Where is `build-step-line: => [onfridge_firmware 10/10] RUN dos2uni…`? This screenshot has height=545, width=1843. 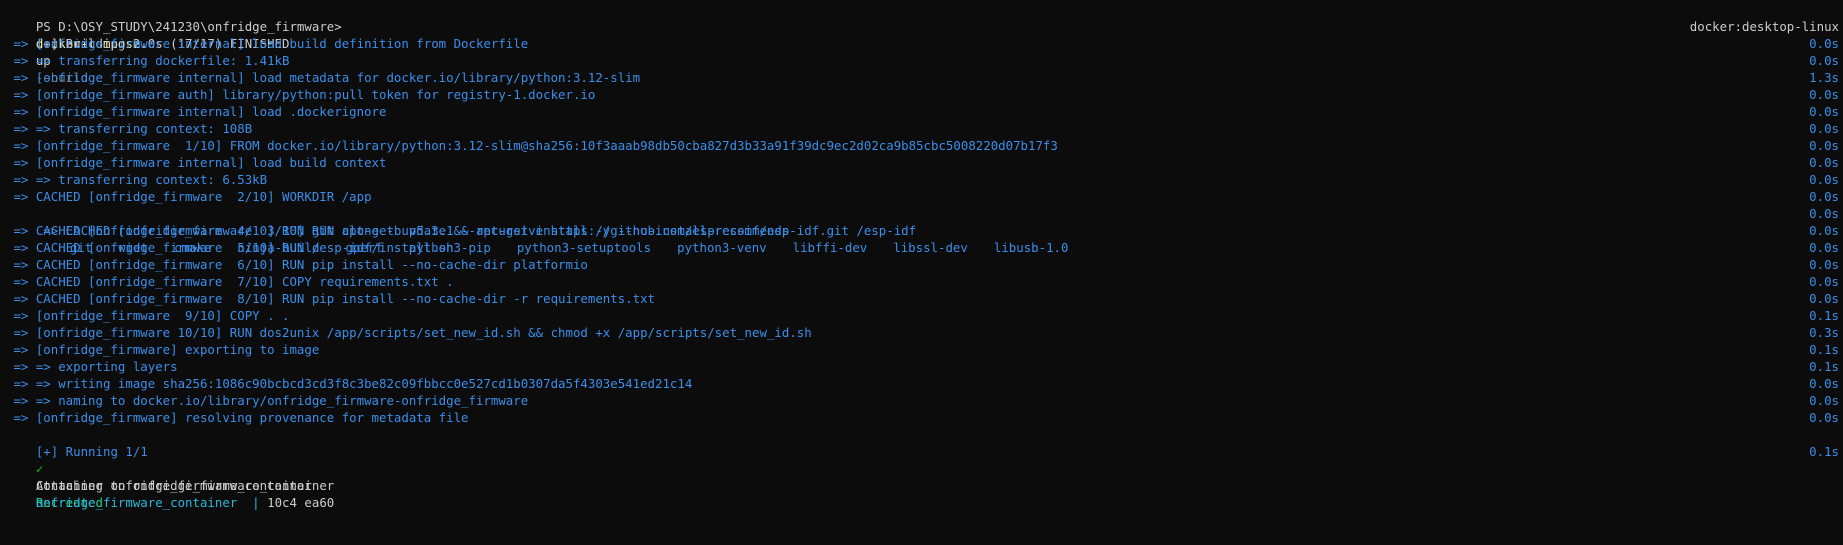 build-step-line: => [onfridge_firmware 10/10] RUN dos2uni… is located at coordinates (924, 332).